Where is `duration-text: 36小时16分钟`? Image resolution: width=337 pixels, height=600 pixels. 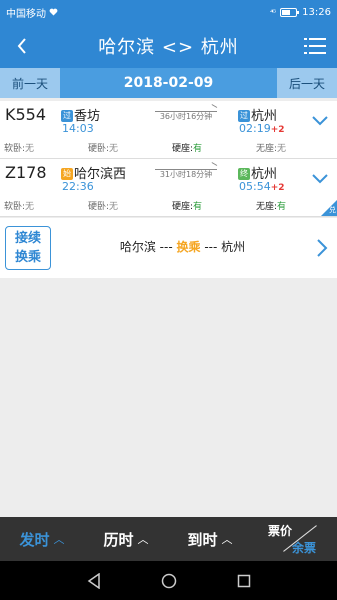 duration-text: 36小时16分钟 is located at coordinates (186, 116).